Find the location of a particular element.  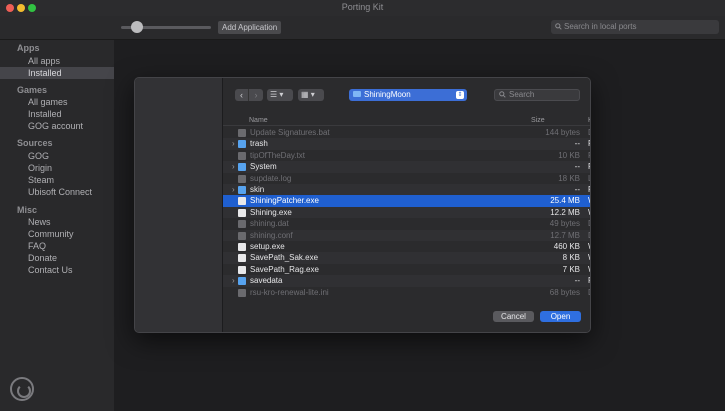

location-popup: ShiningMoon ⇕ is located at coordinates (408, 95).